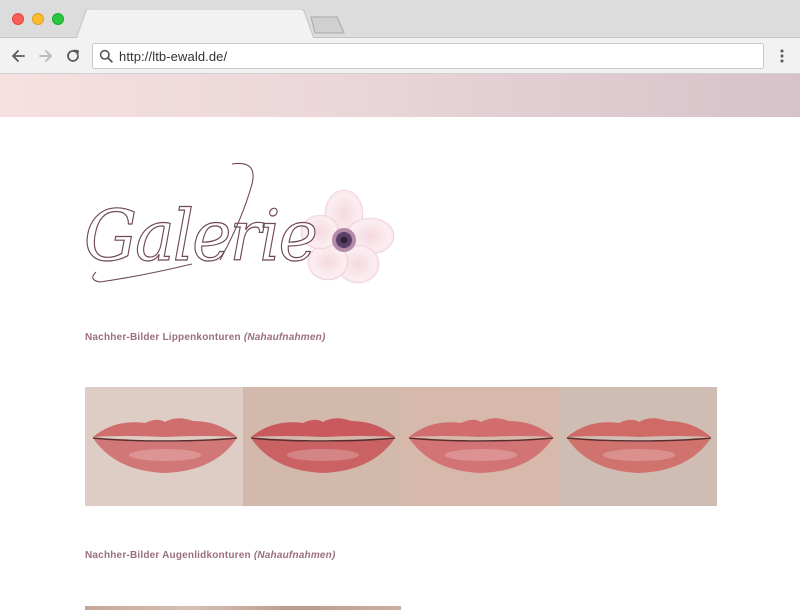 The image size is (800, 610). I want to click on galerie-logo: Galerie, so click(239, 223).